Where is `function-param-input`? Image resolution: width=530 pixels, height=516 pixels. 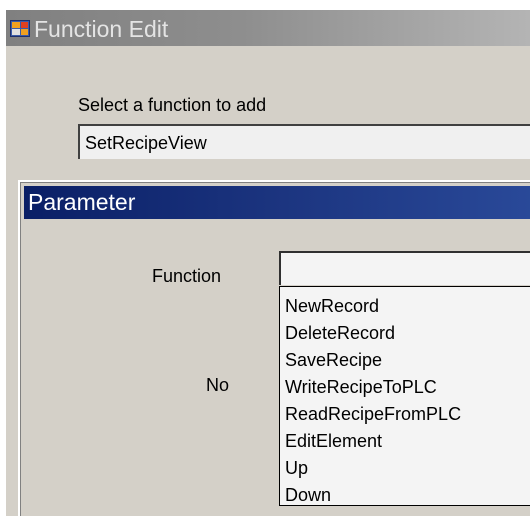 function-param-input is located at coordinates (404, 268).